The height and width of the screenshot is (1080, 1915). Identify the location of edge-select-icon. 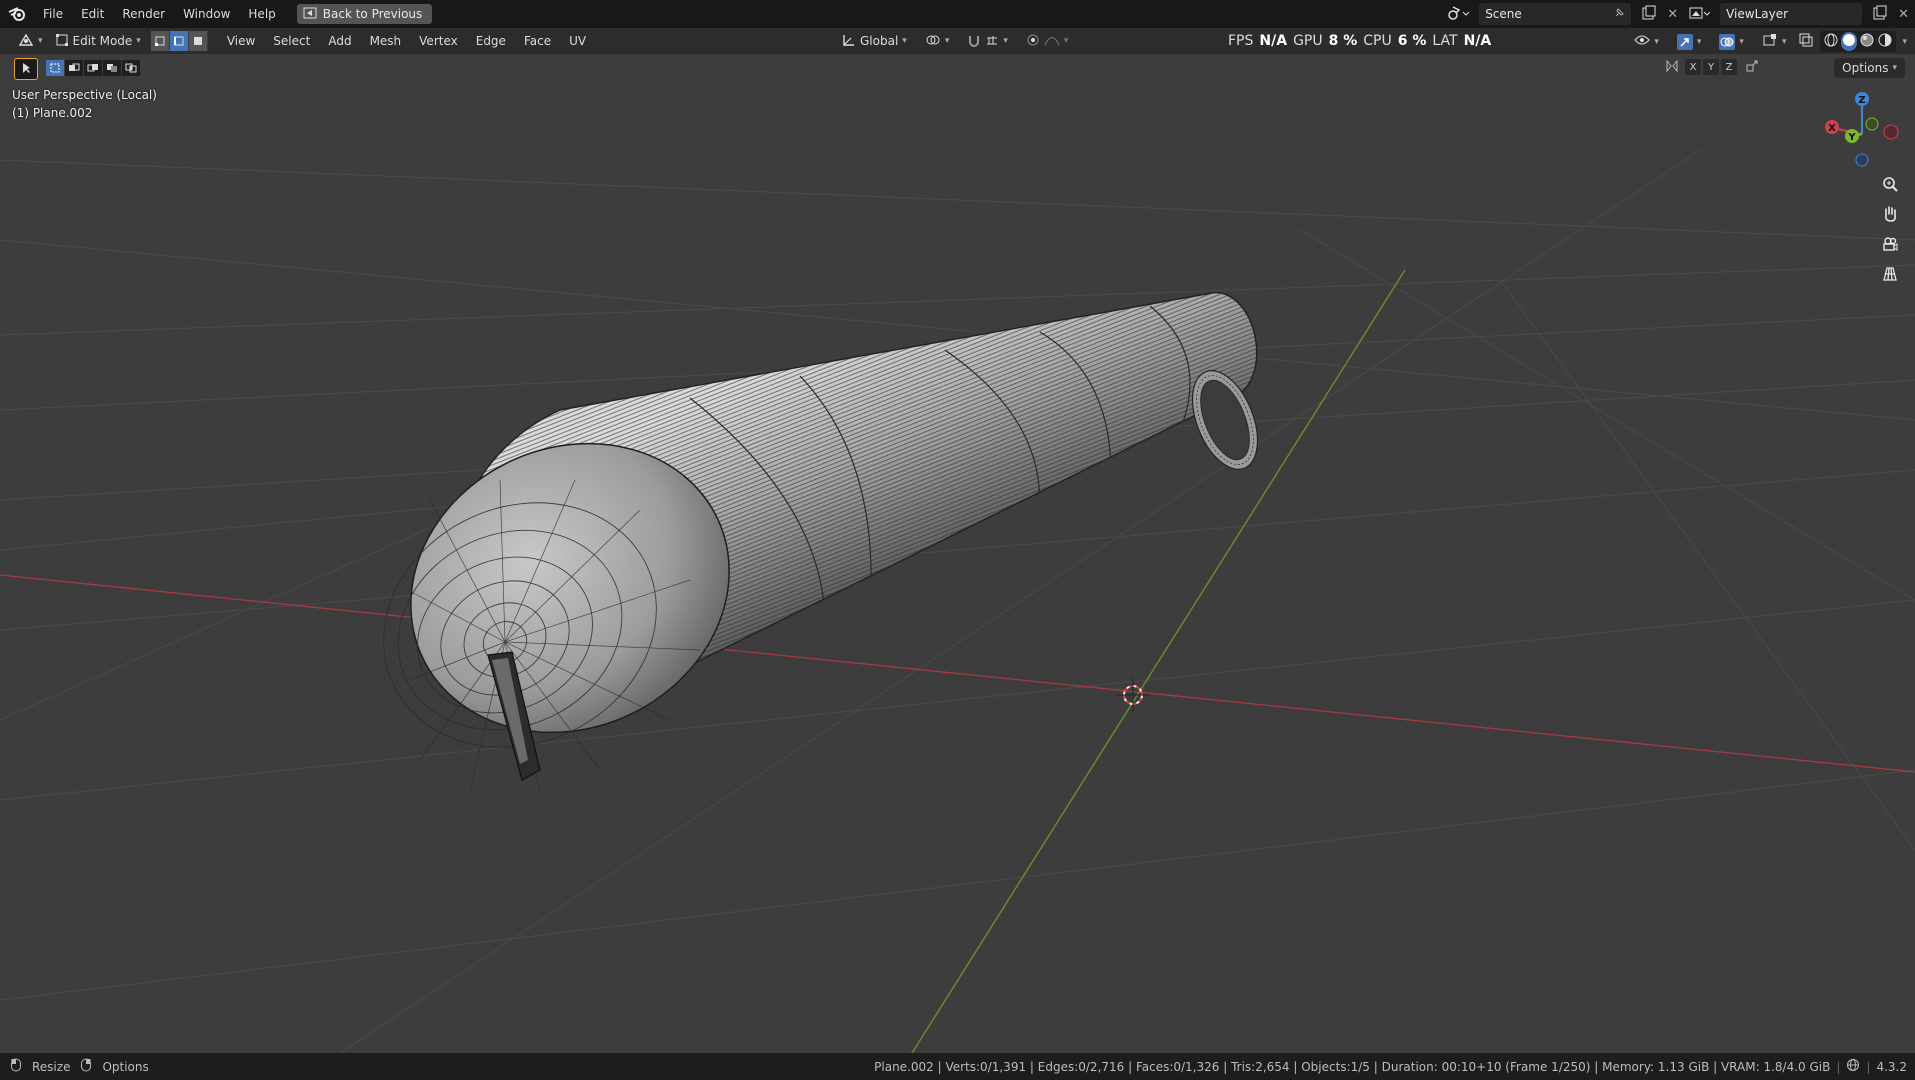
(179, 41).